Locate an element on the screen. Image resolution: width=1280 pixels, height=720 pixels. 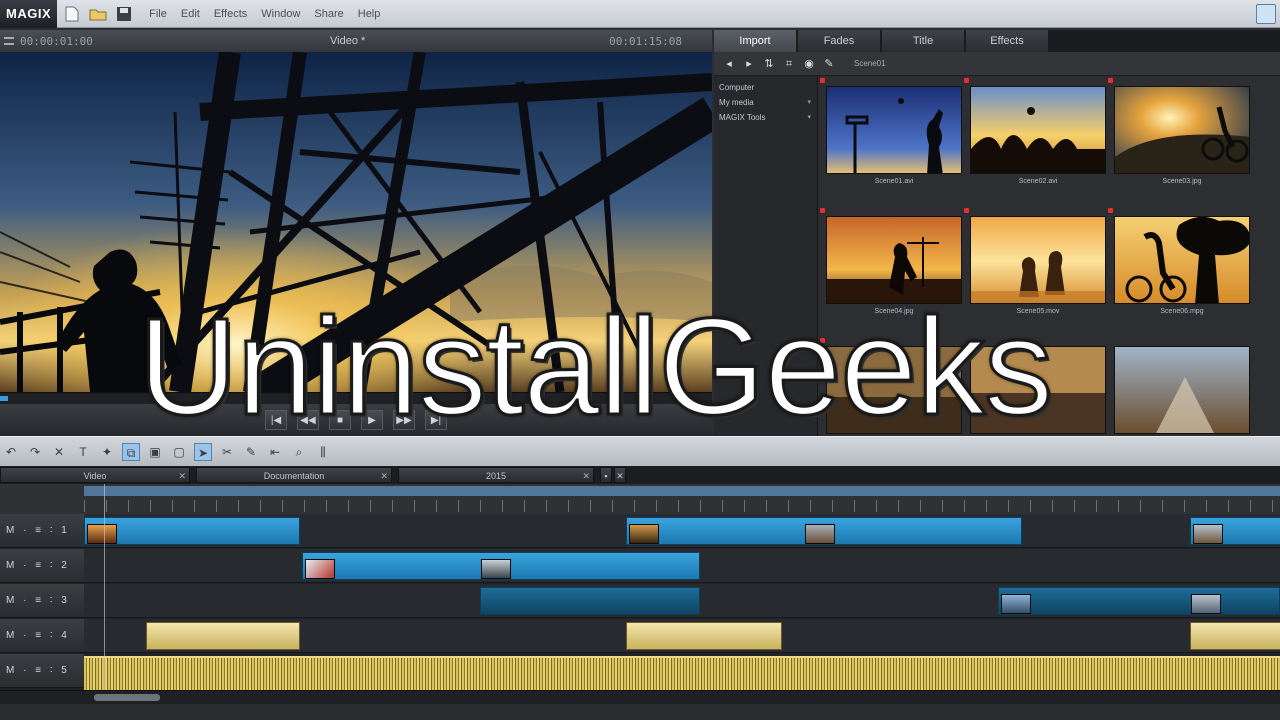
playhead is located at coordinates (104, 587).